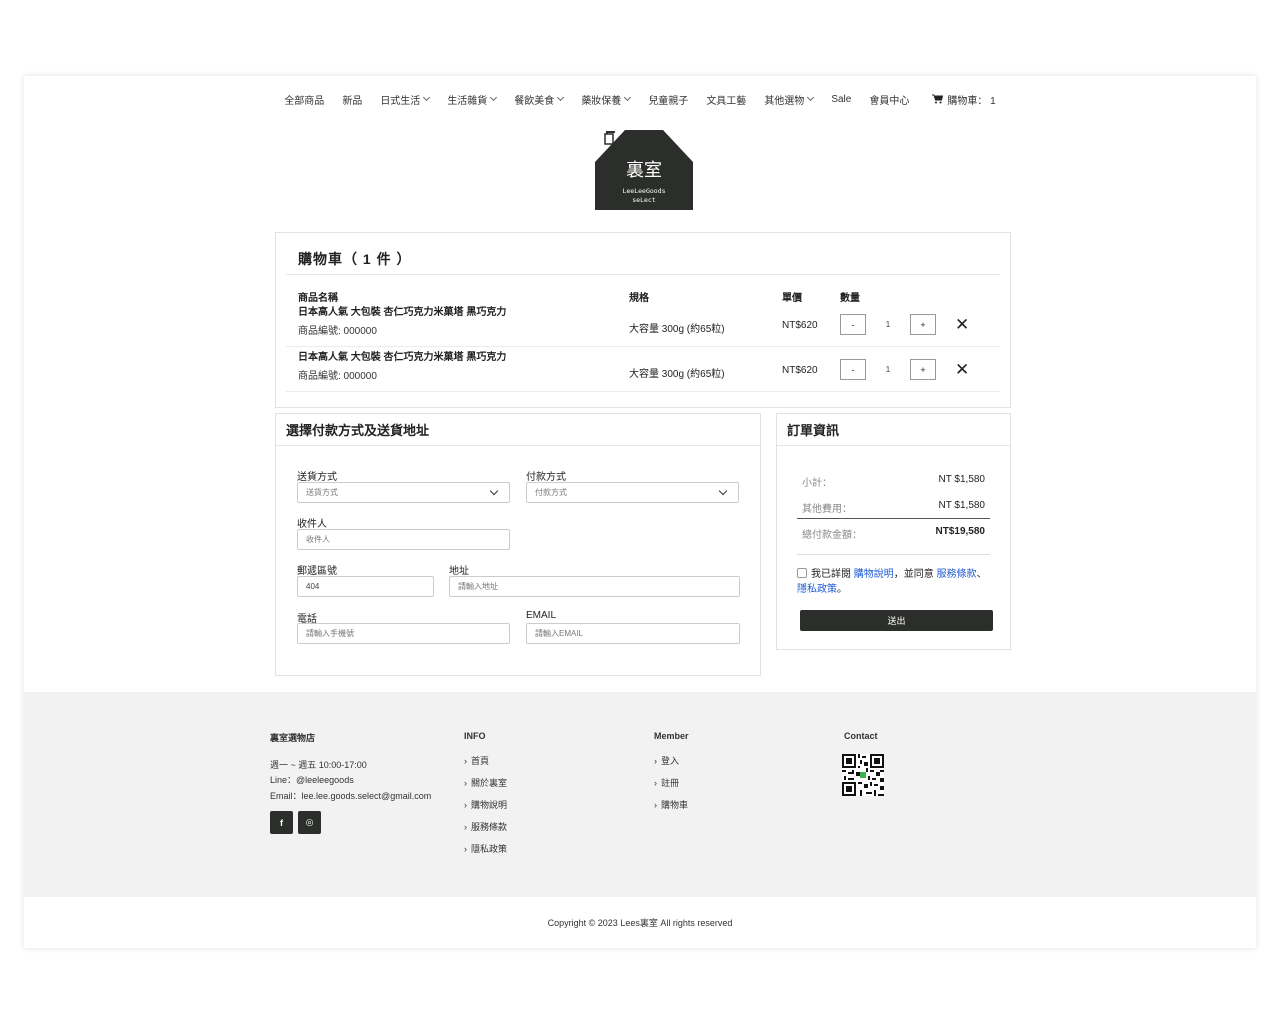  I want to click on nav-label: 文具工藝, so click(726, 101).